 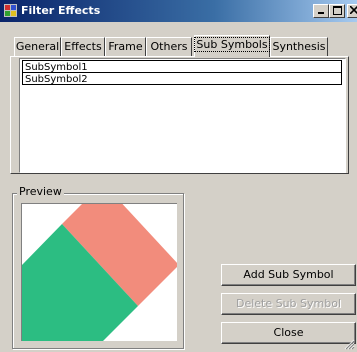 I want to click on close-button: Close, so click(x=288, y=333).